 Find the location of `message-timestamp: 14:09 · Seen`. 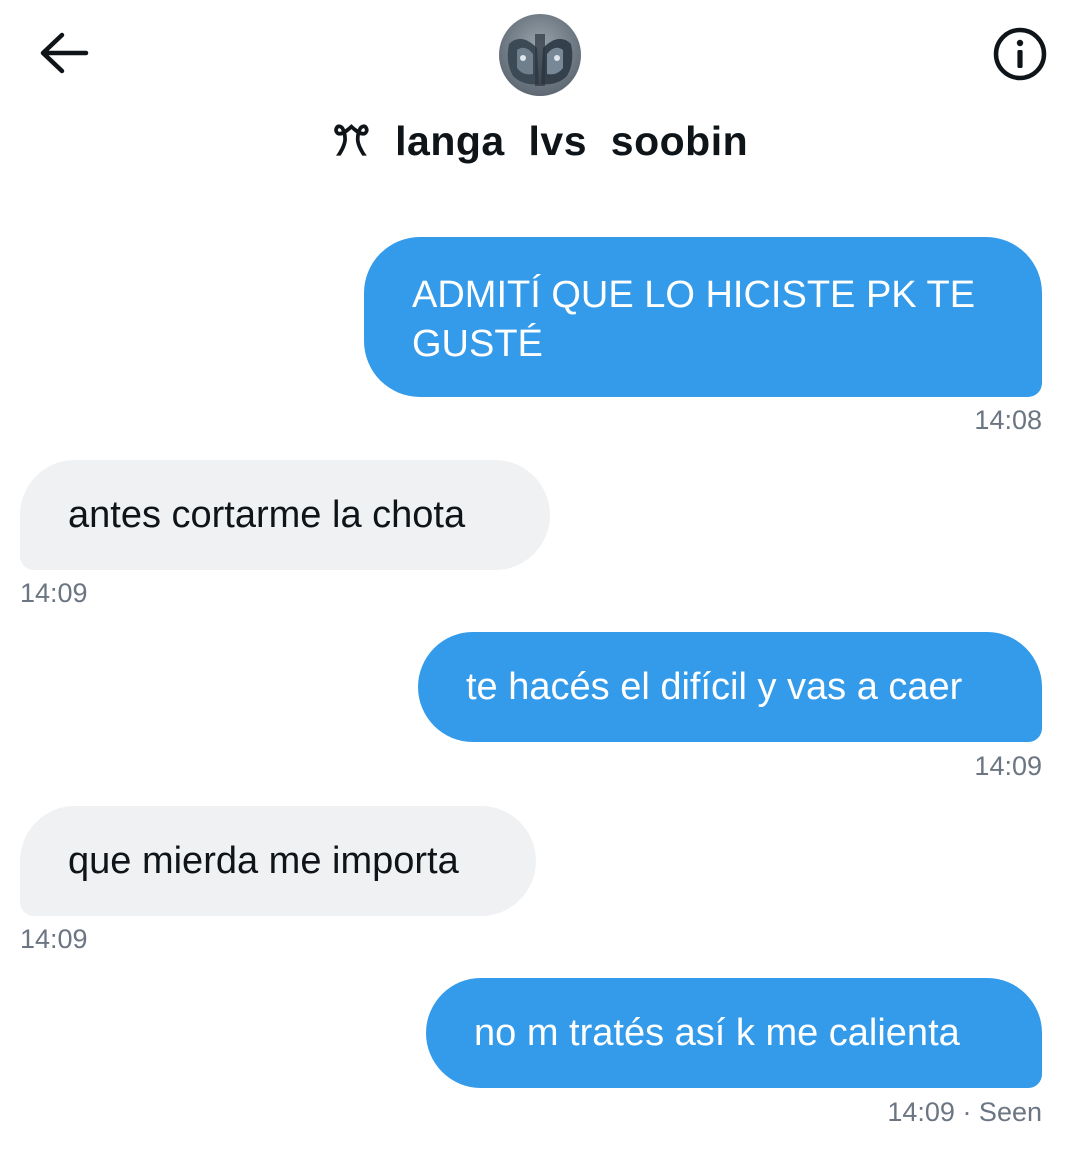

message-timestamp: 14:09 · Seen is located at coordinates (964, 1112).